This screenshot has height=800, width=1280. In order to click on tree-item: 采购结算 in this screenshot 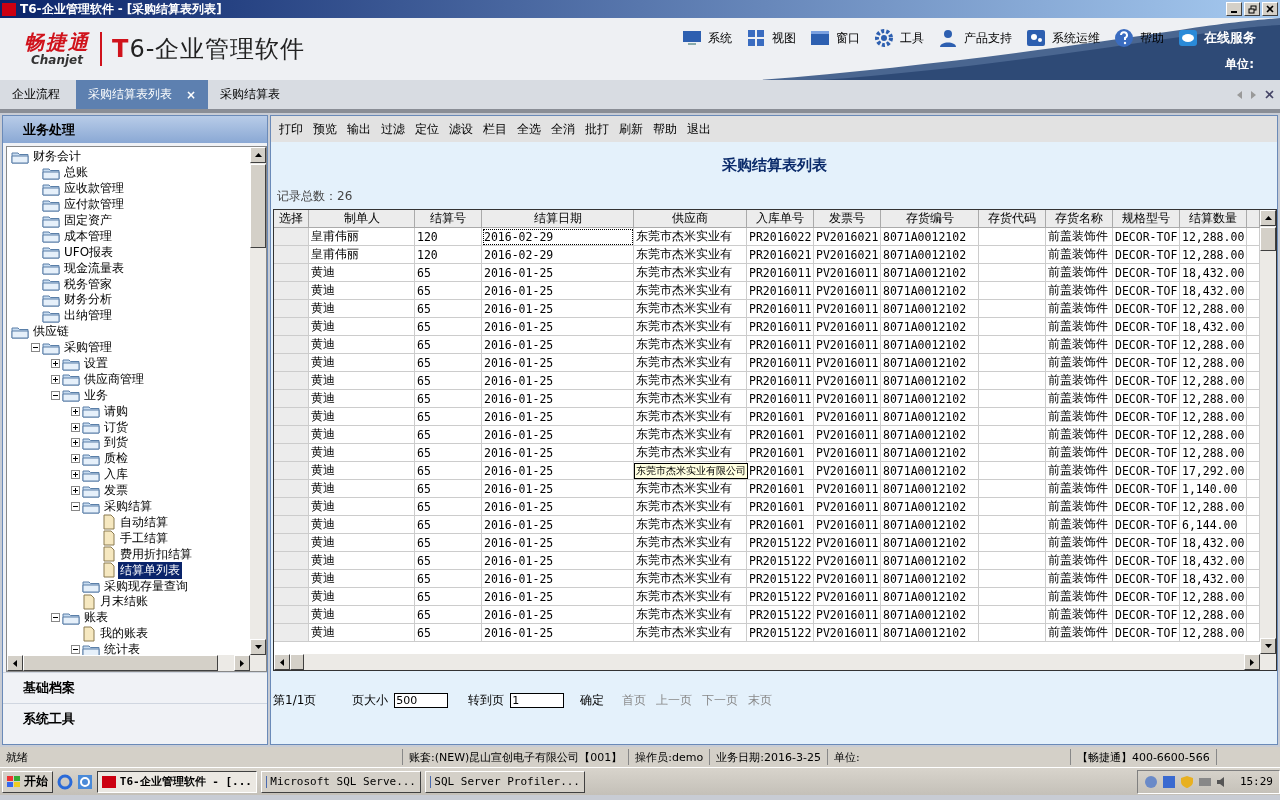, I will do `click(128, 507)`.